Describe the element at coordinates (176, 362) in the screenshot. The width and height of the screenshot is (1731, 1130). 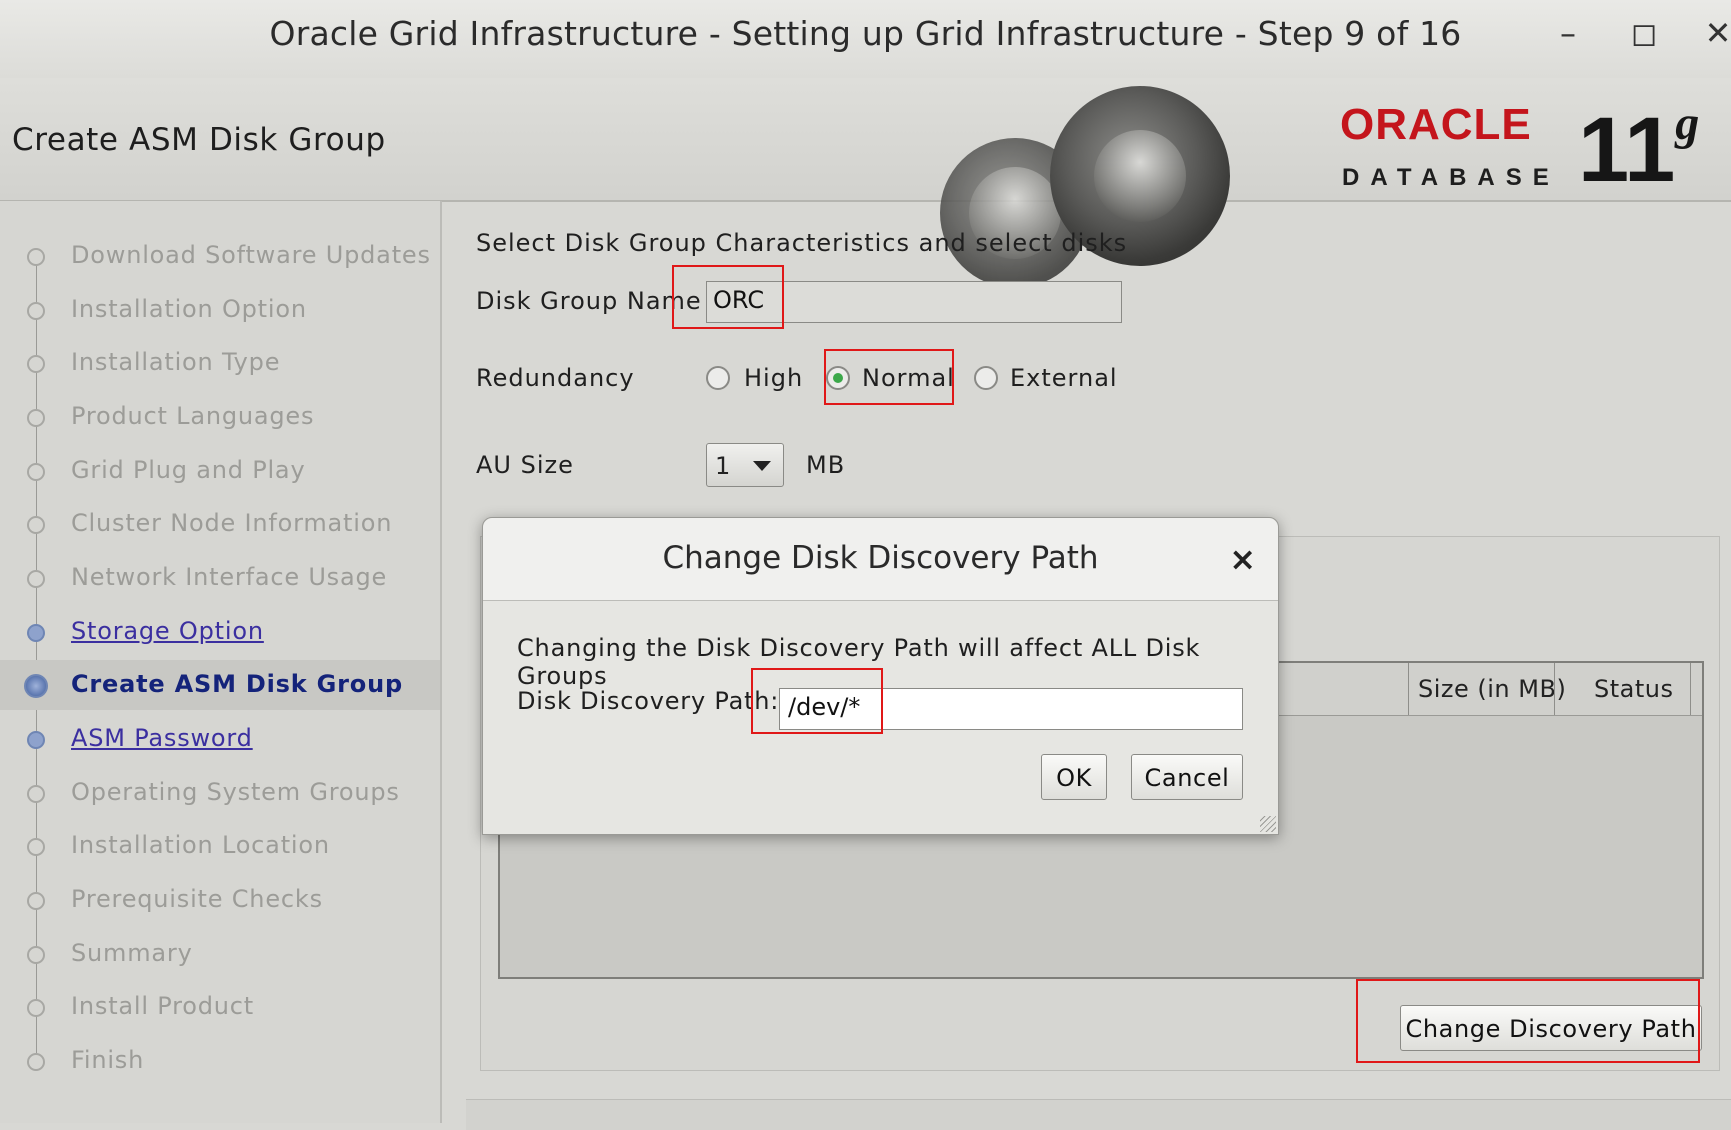
I see `step-label: Installation Type` at that location.